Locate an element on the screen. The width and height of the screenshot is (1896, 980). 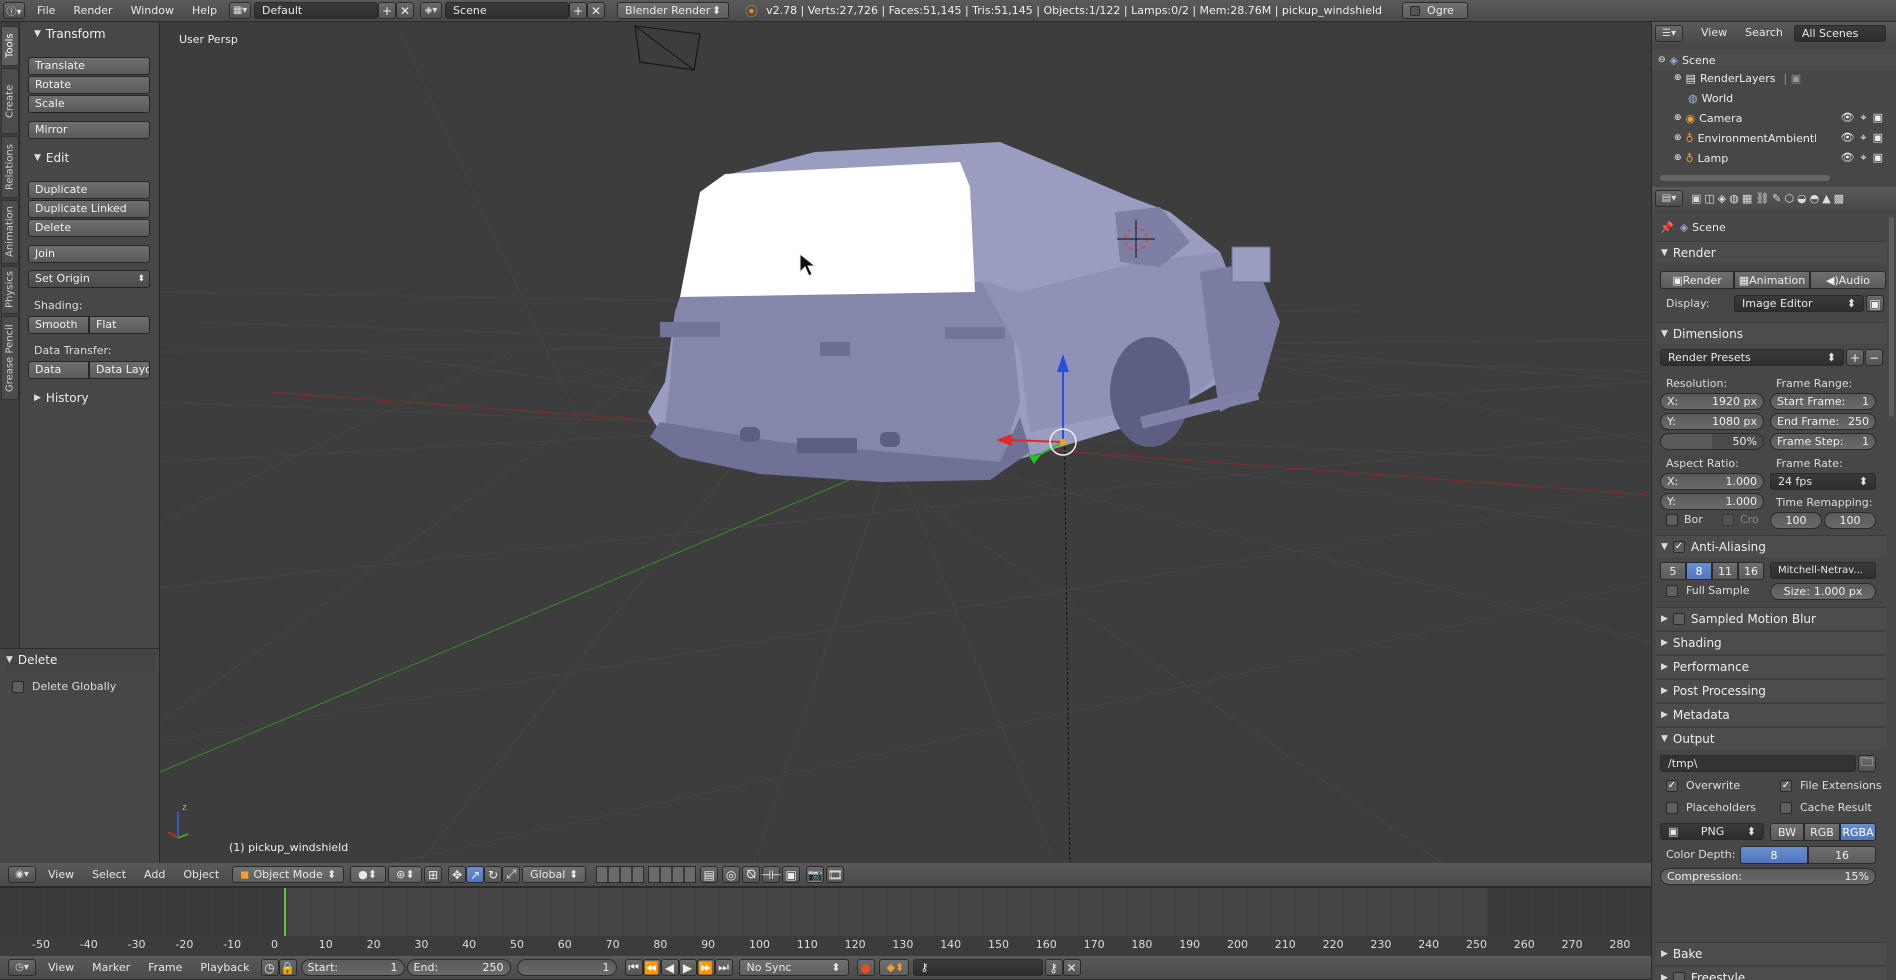
resolution-percentage-slider: 50% is located at coordinates (1712, 441).